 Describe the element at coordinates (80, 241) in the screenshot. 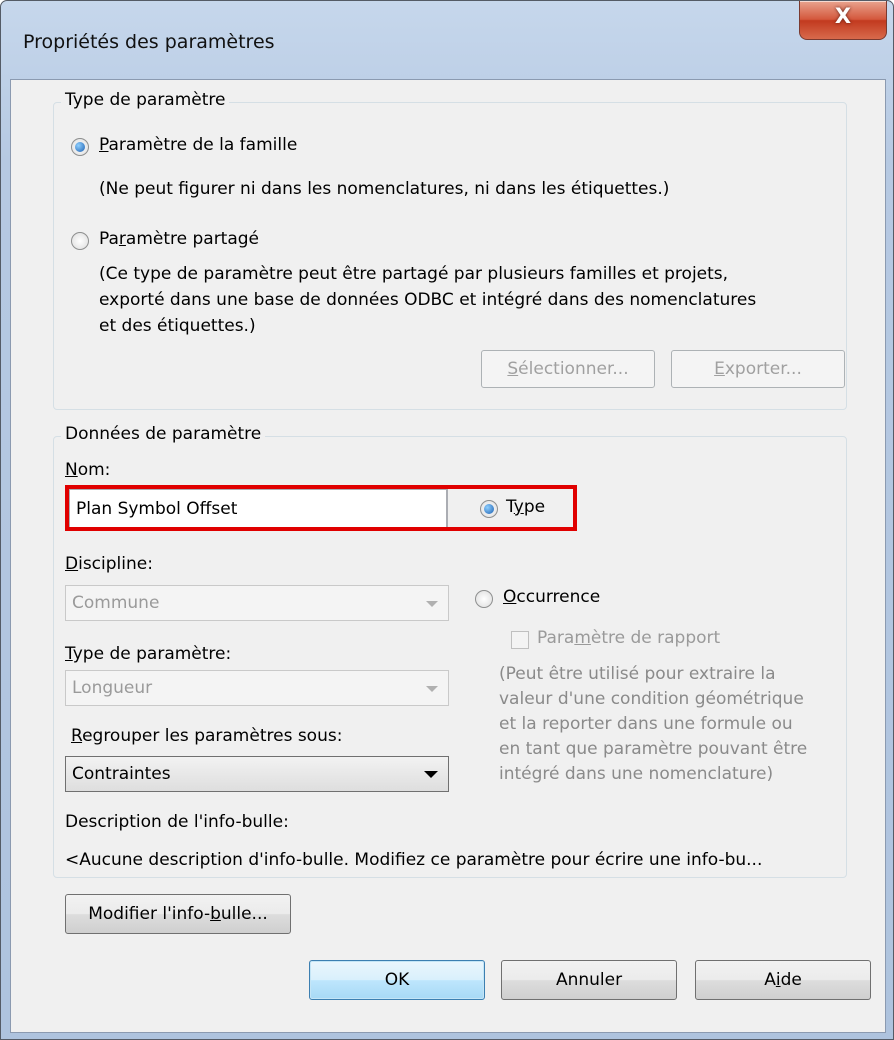

I see `shared-parameter-radio` at that location.